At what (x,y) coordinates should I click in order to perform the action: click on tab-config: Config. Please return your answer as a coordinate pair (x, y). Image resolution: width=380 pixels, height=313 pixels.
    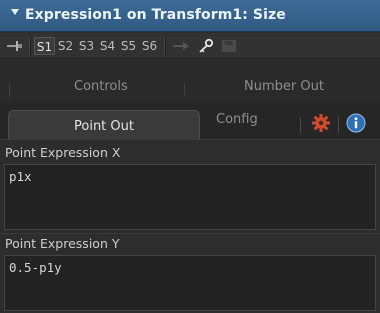
    Looking at the image, I should click on (246, 119).